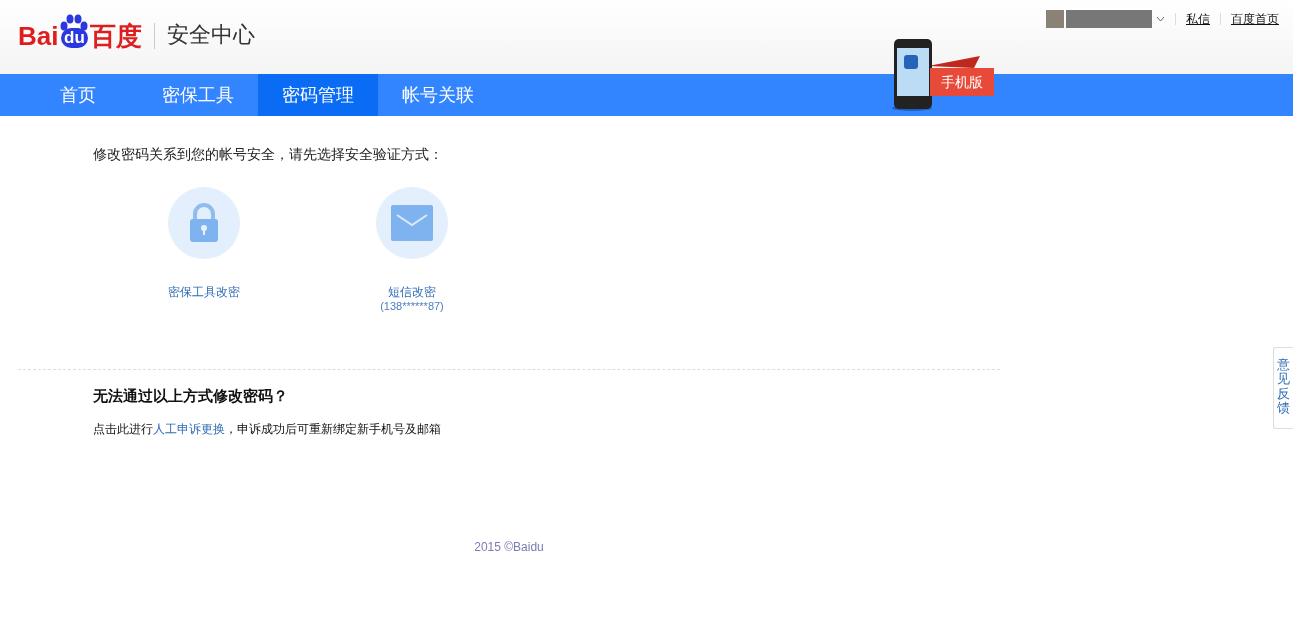  I want to click on site-title: 安全中心, so click(211, 35).